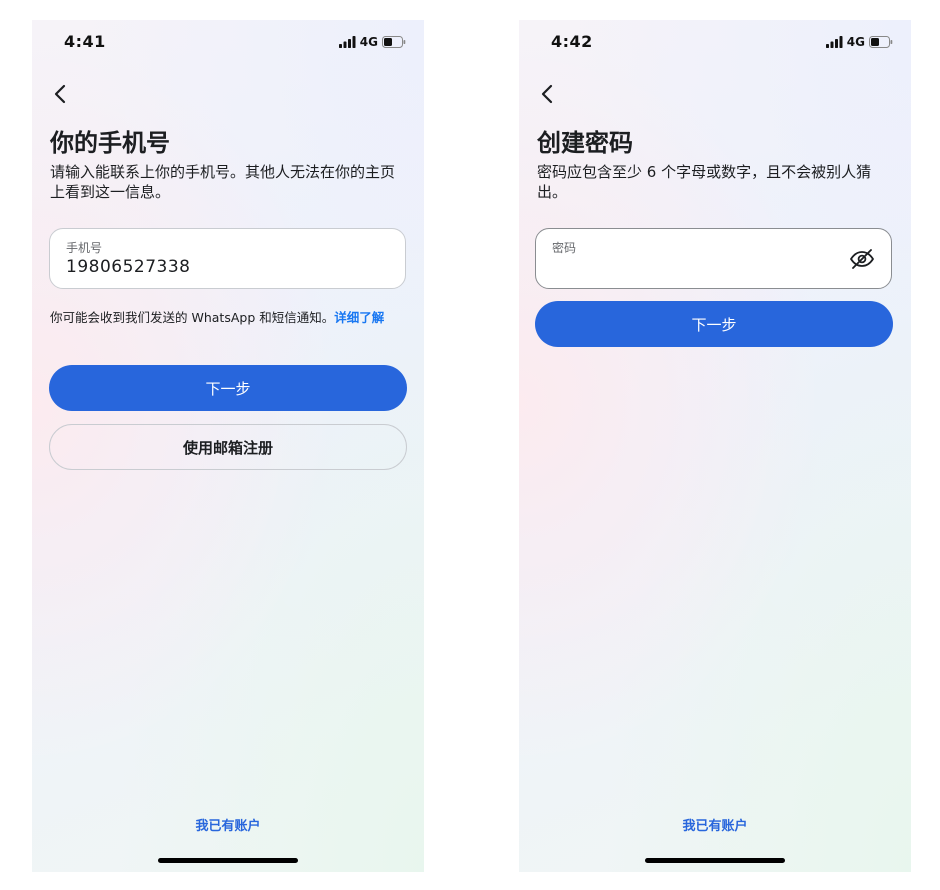 Image resolution: width=940 pixels, height=890 pixels. What do you see at coordinates (862, 259) in the screenshot?
I see `eye-off-icon` at bounding box center [862, 259].